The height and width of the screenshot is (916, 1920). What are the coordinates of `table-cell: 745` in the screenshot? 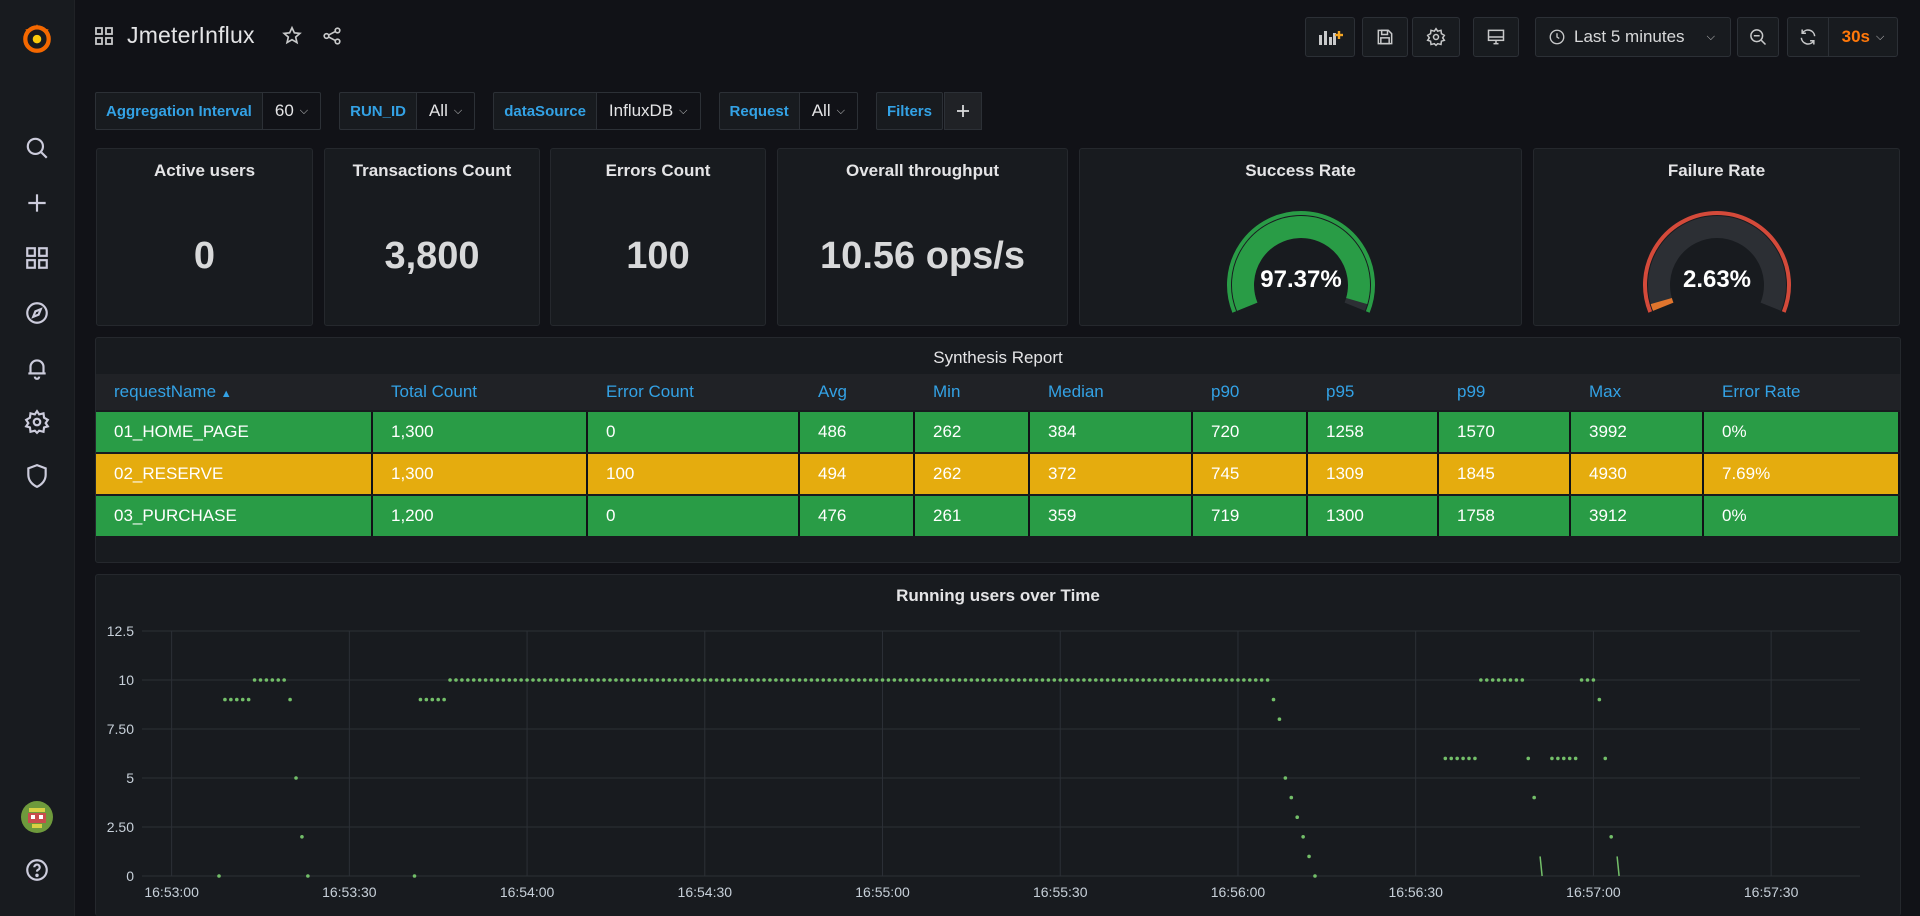 It's located at (1250, 474).